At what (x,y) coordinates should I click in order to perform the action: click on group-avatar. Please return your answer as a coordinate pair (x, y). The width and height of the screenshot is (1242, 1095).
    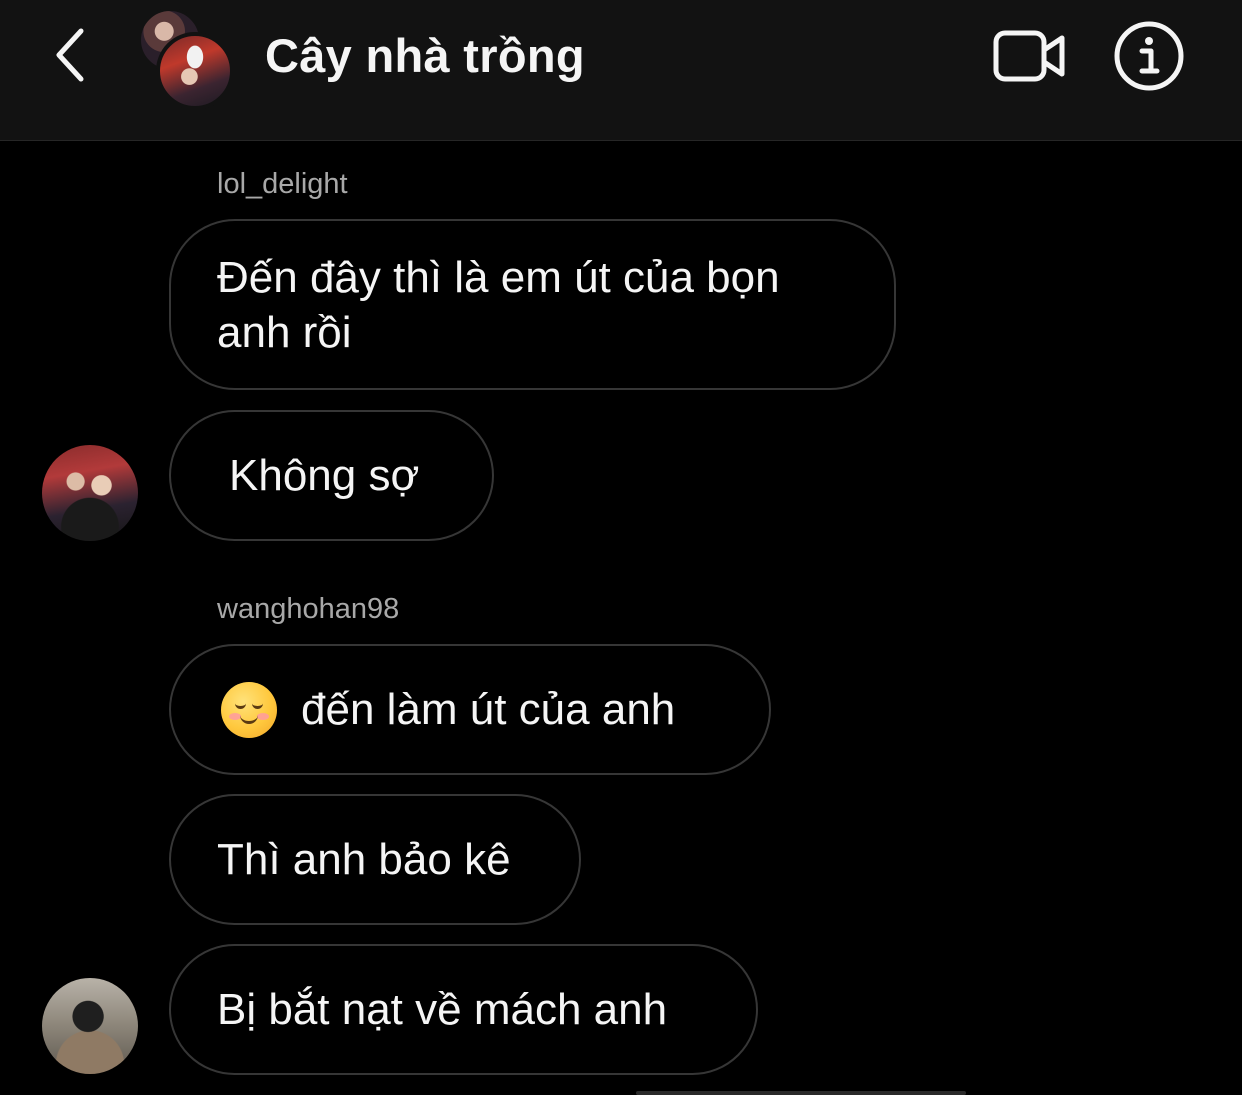
    Looking at the image, I should click on (188, 59).